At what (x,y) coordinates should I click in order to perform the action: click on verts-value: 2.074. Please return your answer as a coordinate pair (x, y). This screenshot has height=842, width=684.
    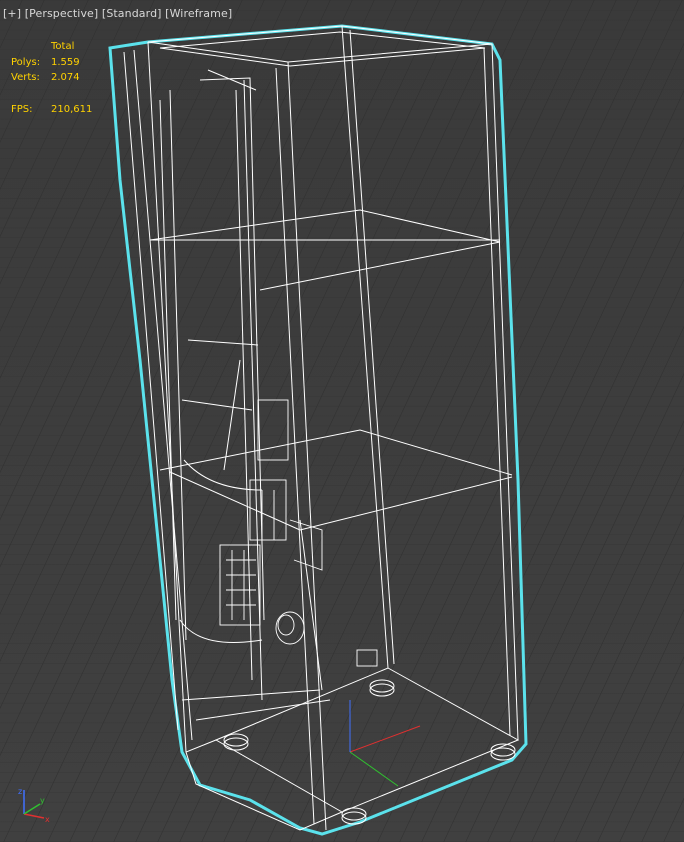
    Looking at the image, I should click on (65, 77).